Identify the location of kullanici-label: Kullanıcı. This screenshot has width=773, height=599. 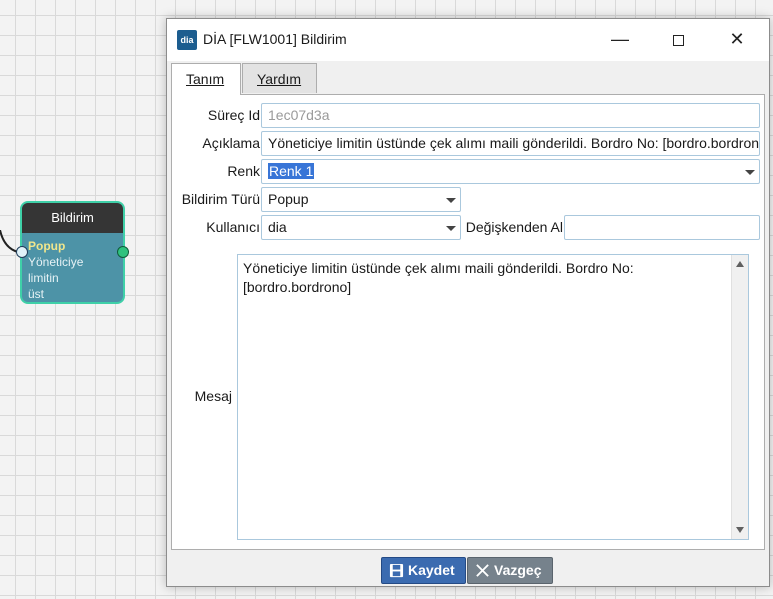
(233, 227).